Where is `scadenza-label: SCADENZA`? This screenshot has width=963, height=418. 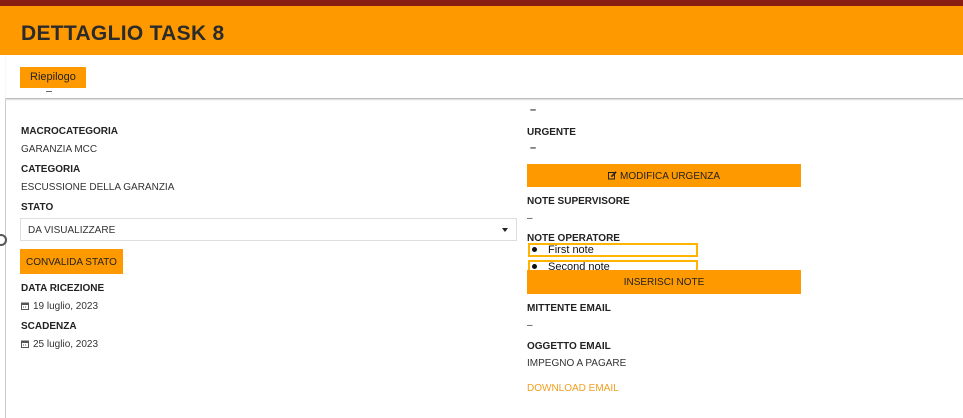
scadenza-label: SCADENZA is located at coordinates (49, 326).